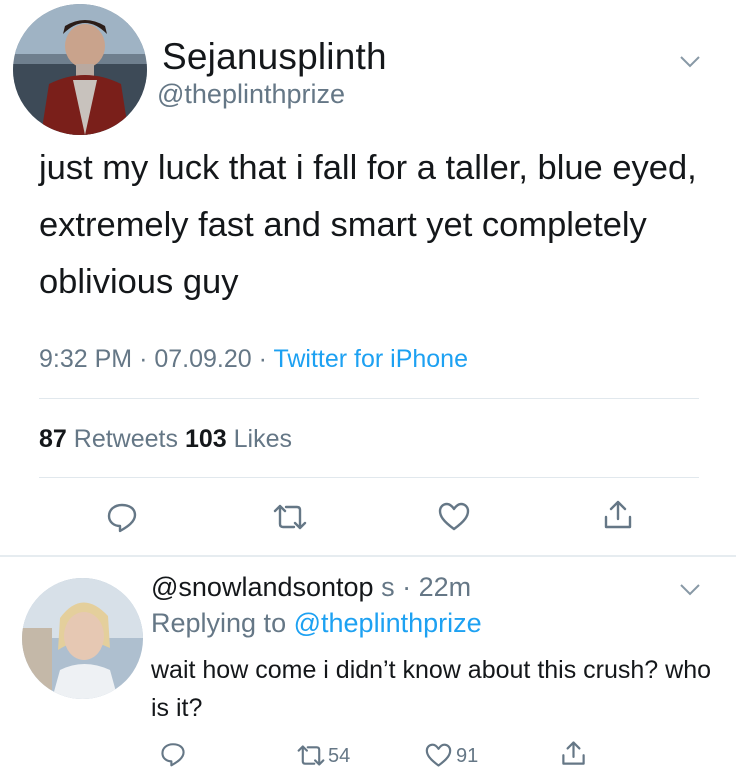 The width and height of the screenshot is (736, 781). I want to click on replying-to: Replying to @theplinthprize, so click(316, 623).